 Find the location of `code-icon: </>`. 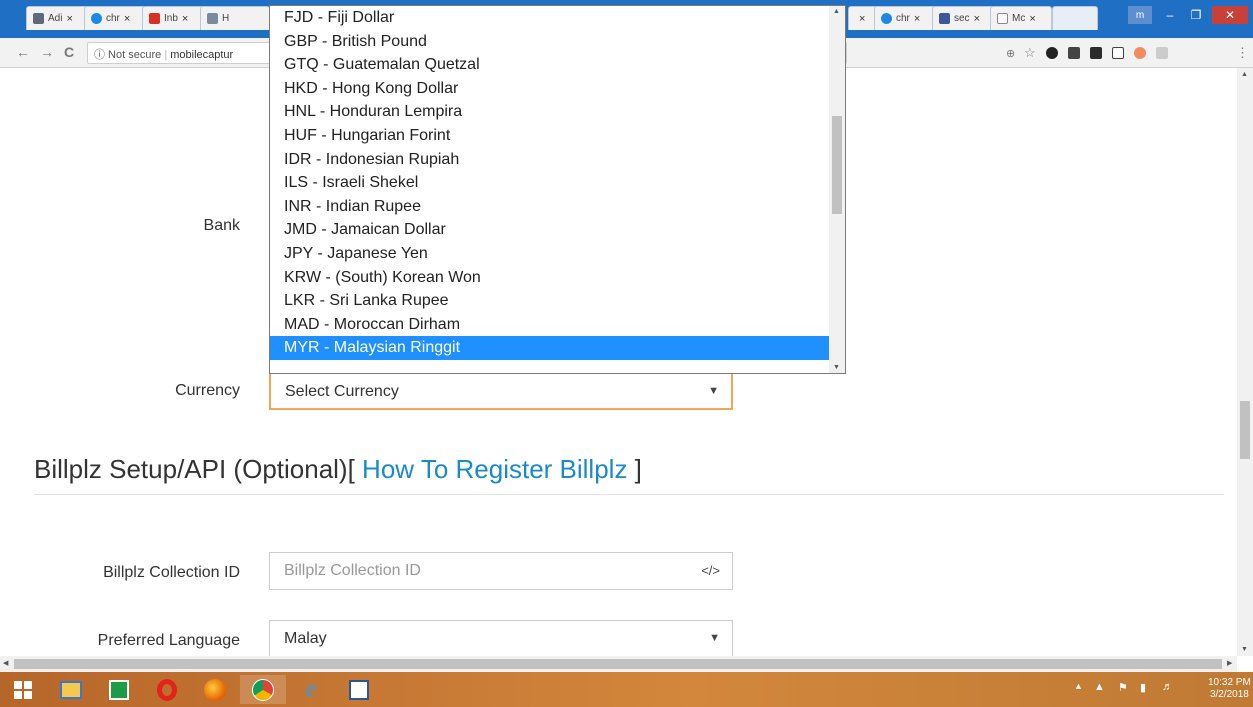

code-icon: </> is located at coordinates (710, 570).